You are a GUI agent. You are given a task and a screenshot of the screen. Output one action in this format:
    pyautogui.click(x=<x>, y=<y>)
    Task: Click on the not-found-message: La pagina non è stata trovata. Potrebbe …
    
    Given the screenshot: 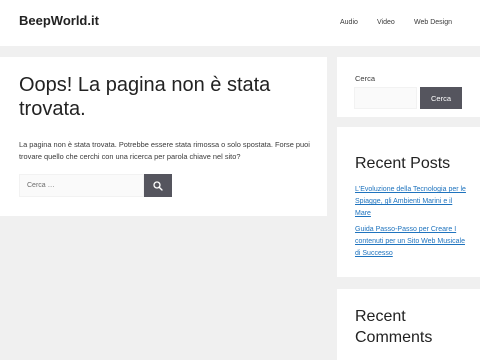 What is the action you would take?
    pyautogui.click(x=164, y=150)
    